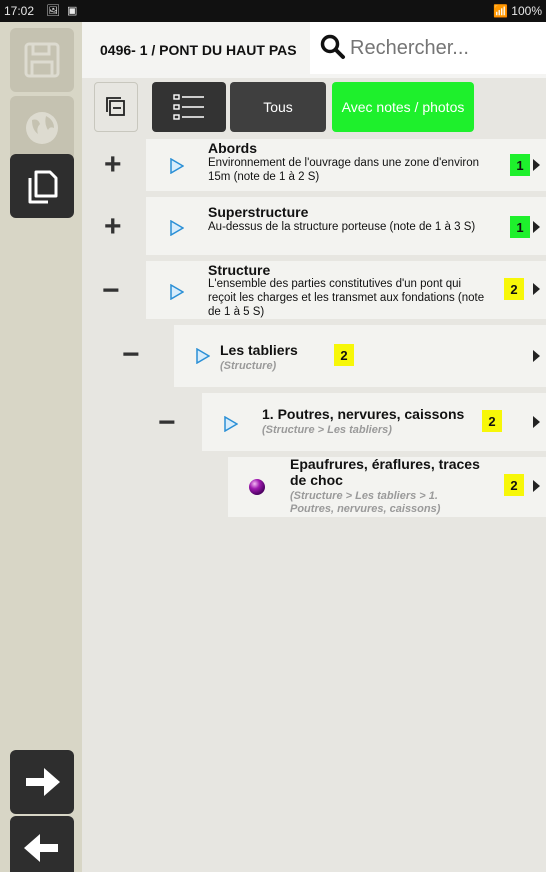  I want to click on tree-row-les-tabliers: − Les tabliers (Structure) 2, so click(314, 356).